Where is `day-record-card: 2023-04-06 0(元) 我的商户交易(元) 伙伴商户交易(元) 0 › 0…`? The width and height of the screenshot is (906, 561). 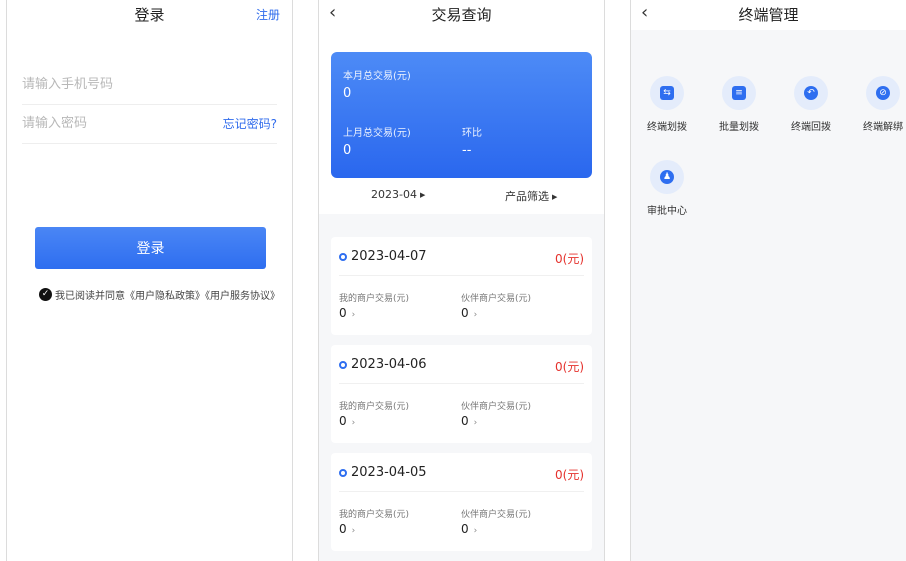
day-record-card: 2023-04-06 0(元) 我的商户交易(元) 伙伴商户交易(元) 0 › 0… is located at coordinates (461, 394).